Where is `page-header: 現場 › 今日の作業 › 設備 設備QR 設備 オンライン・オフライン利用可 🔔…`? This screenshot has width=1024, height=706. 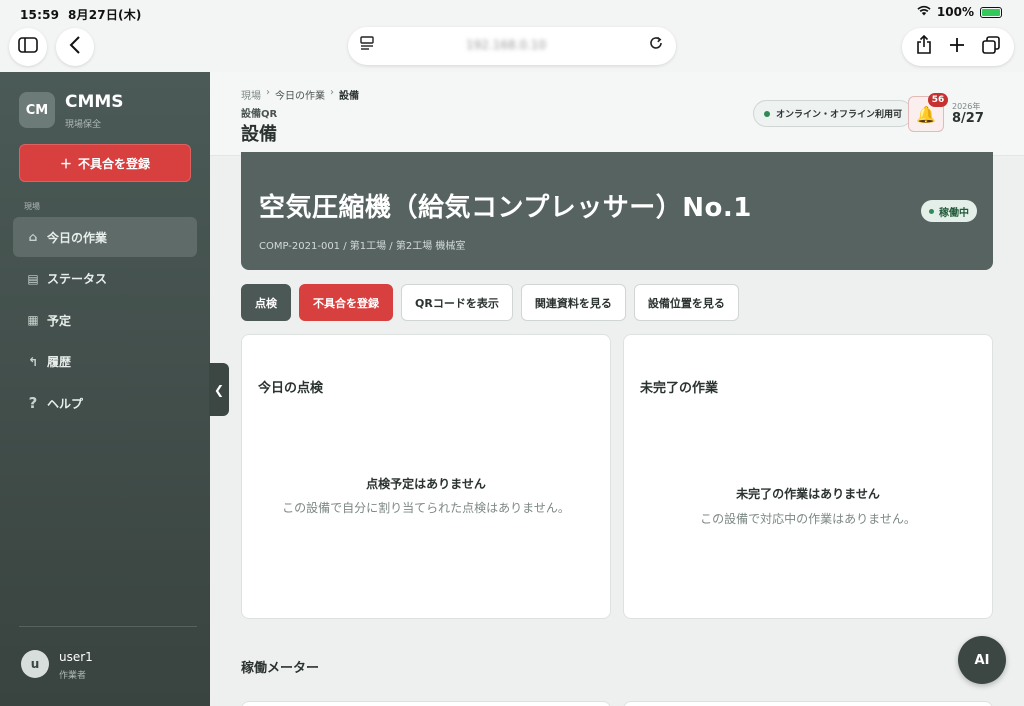 page-header: 現場 › 今日の作業 › 設備 設備QR 設備 オンライン・オフライン利用可 🔔… is located at coordinates (617, 114).